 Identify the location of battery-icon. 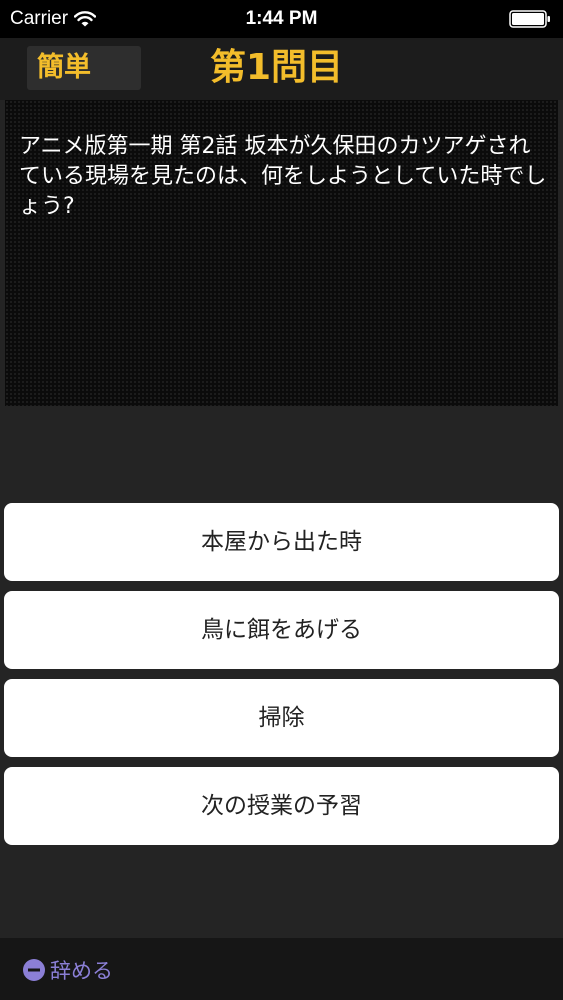
(529, 19).